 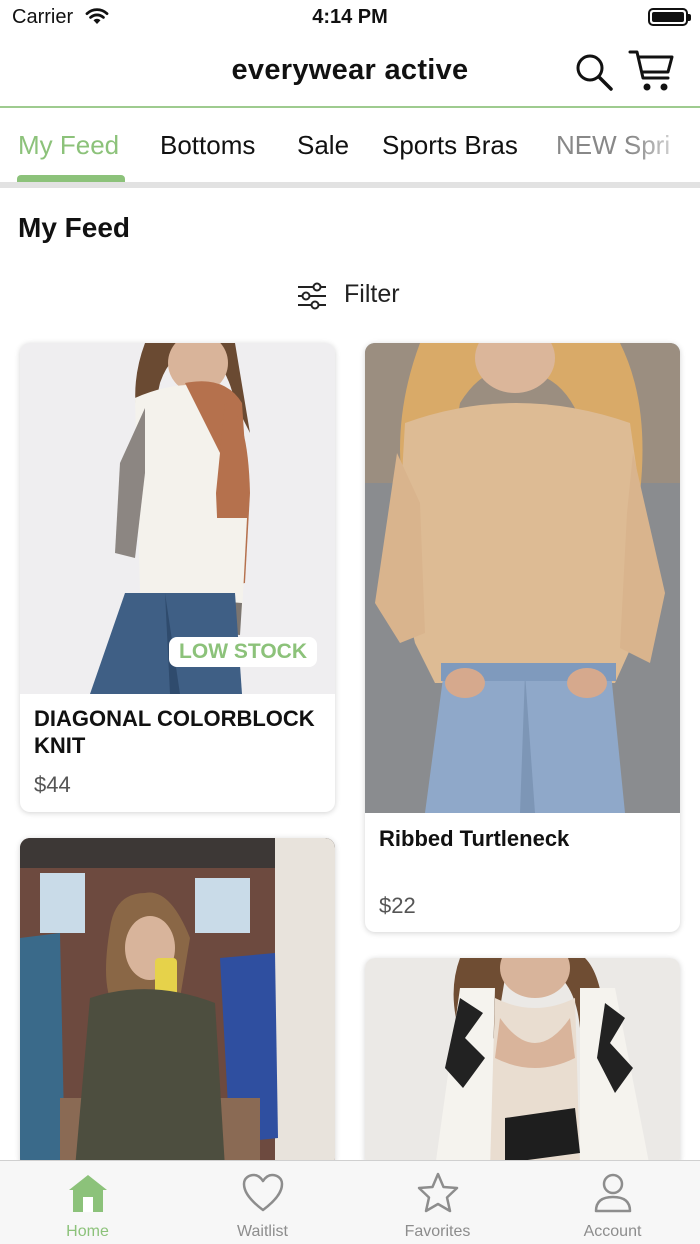 I want to click on search-icon, so click(x=594, y=72).